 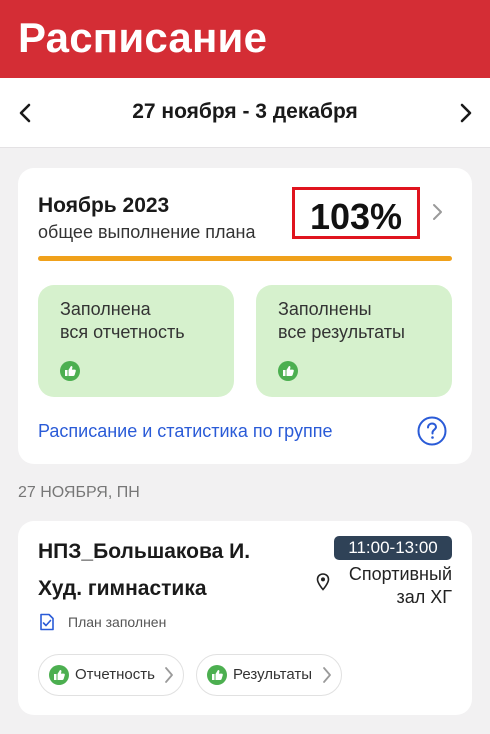 I want to click on question-icon, so click(x=432, y=431).